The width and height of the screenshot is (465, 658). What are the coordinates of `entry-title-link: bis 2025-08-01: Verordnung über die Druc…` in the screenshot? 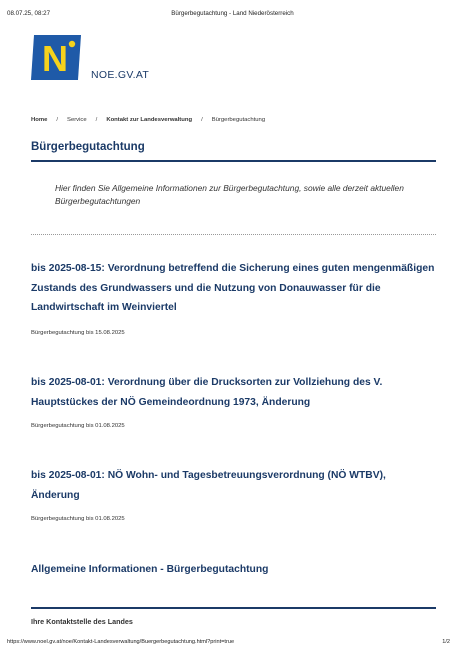 It's located at (233, 392).